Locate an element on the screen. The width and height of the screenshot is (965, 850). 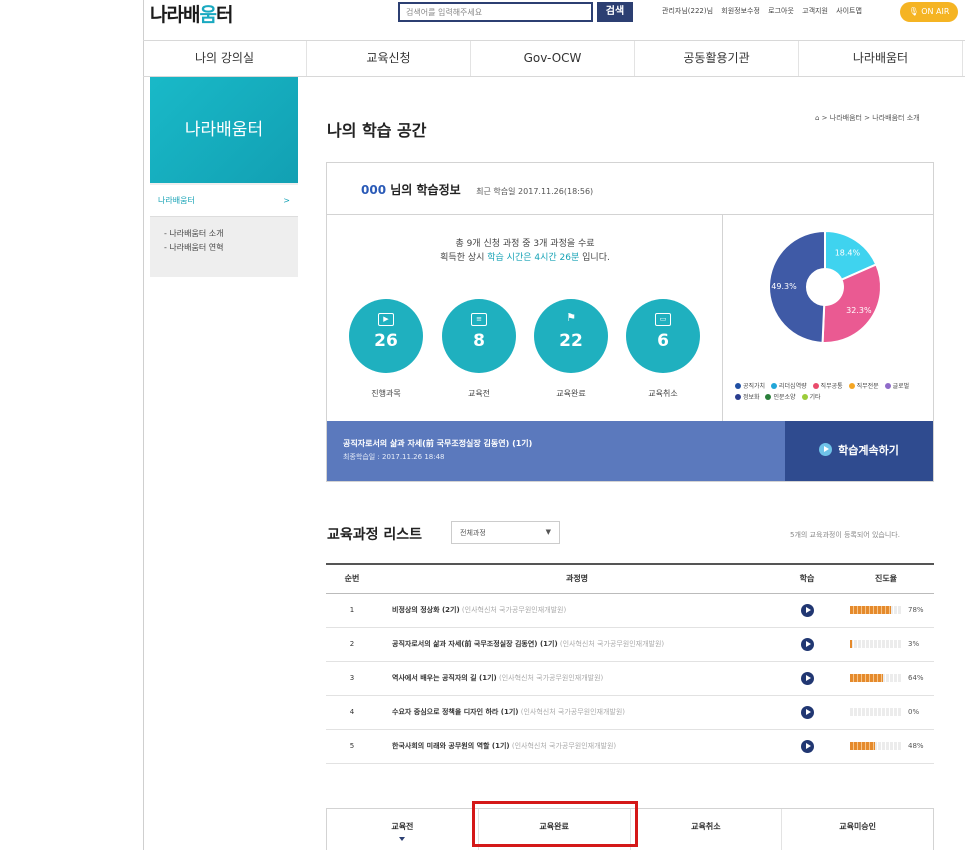
stat-label: 교육완료 is located at coordinates (571, 393).